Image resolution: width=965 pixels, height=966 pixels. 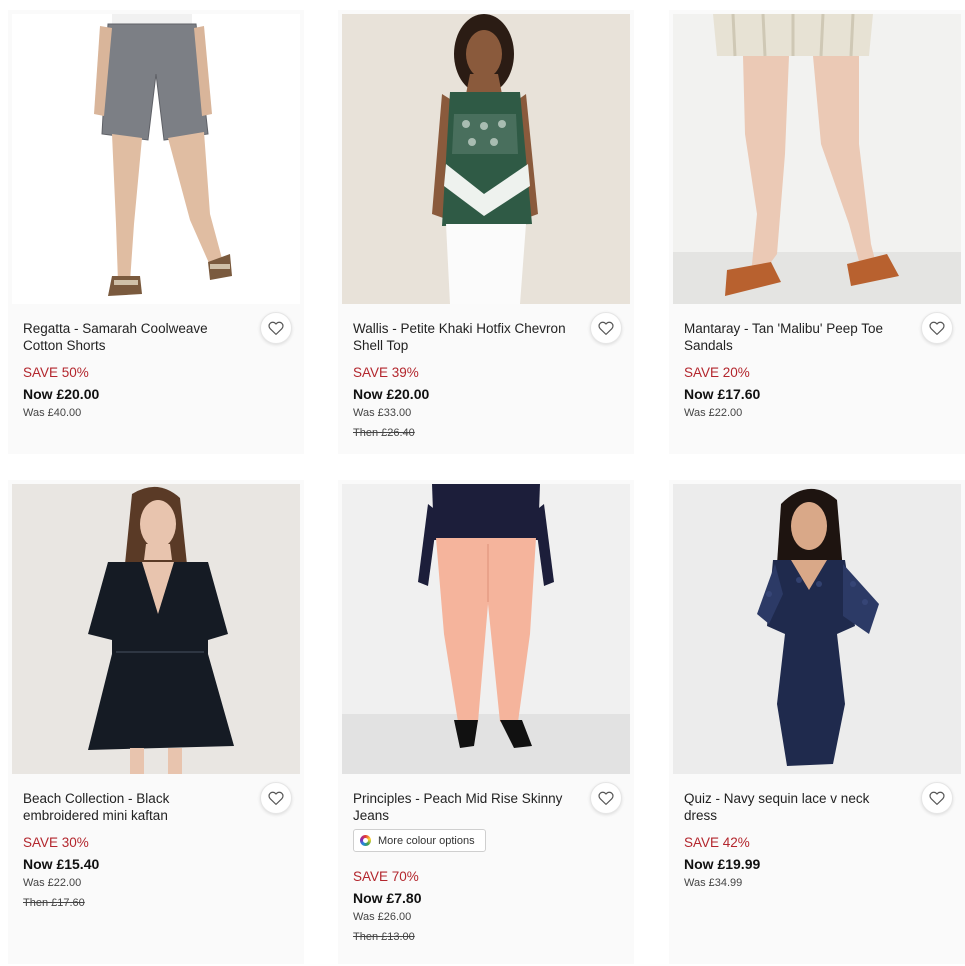 What do you see at coordinates (54, 903) in the screenshot?
I see `then-price: Then £17.60` at bounding box center [54, 903].